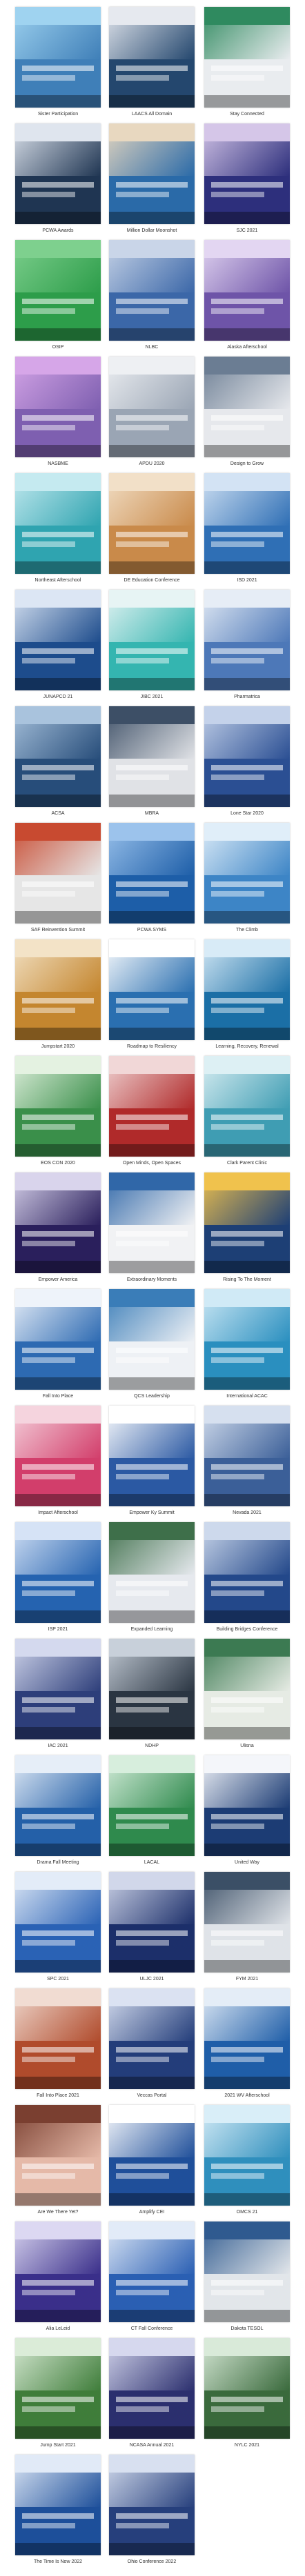 The image size is (305, 2576). I want to click on portfolio-item: IAC 2021, so click(58, 1694).